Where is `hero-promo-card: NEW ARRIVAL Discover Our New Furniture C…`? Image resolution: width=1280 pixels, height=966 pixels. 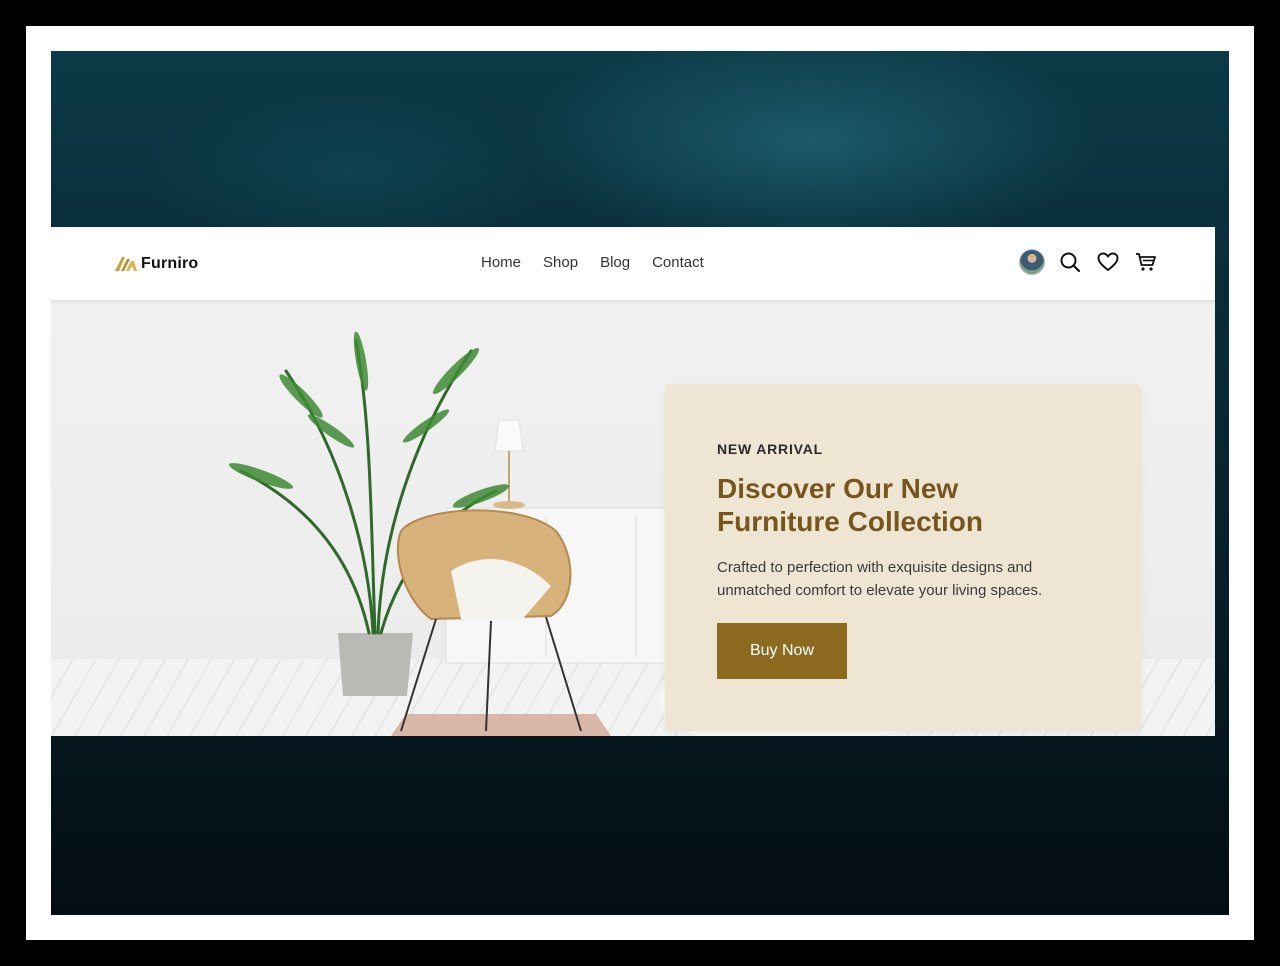
hero-promo-card: NEW ARRIVAL Discover Our New Furniture C… is located at coordinates (903, 557).